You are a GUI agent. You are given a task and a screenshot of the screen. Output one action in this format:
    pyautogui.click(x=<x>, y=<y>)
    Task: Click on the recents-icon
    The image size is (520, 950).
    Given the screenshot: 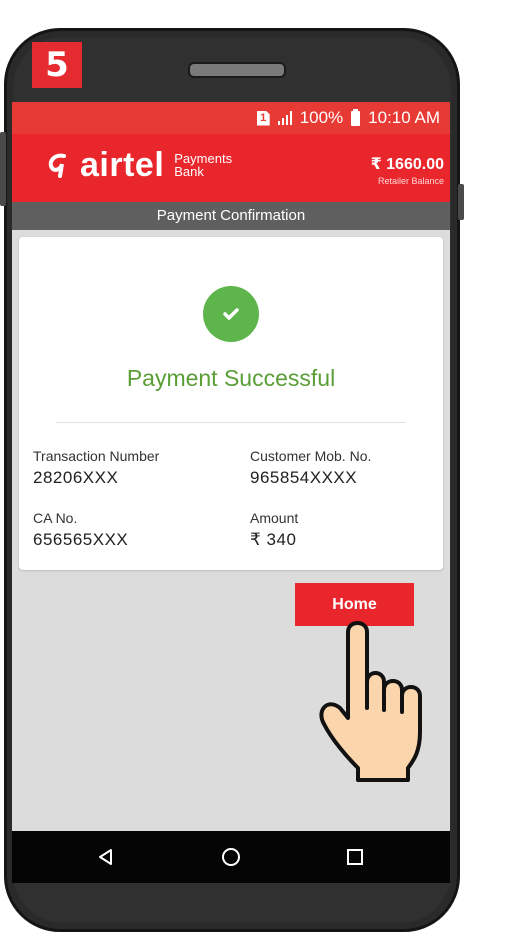 What is the action you would take?
    pyautogui.click(x=355, y=857)
    